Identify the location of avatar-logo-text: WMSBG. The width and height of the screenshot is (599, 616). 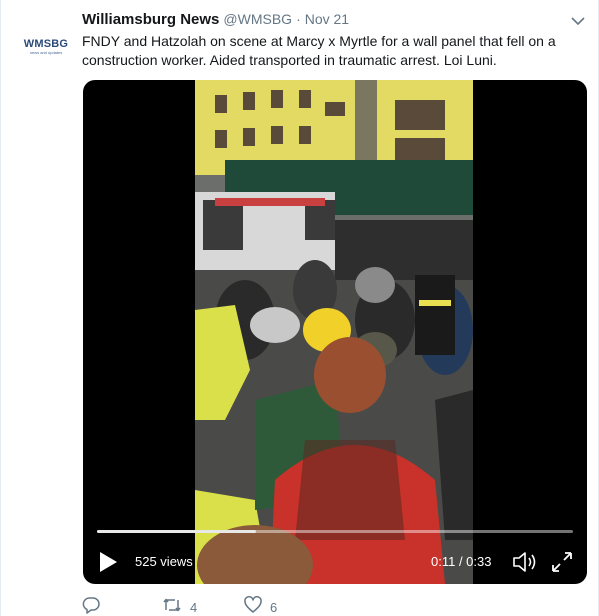
(46, 43).